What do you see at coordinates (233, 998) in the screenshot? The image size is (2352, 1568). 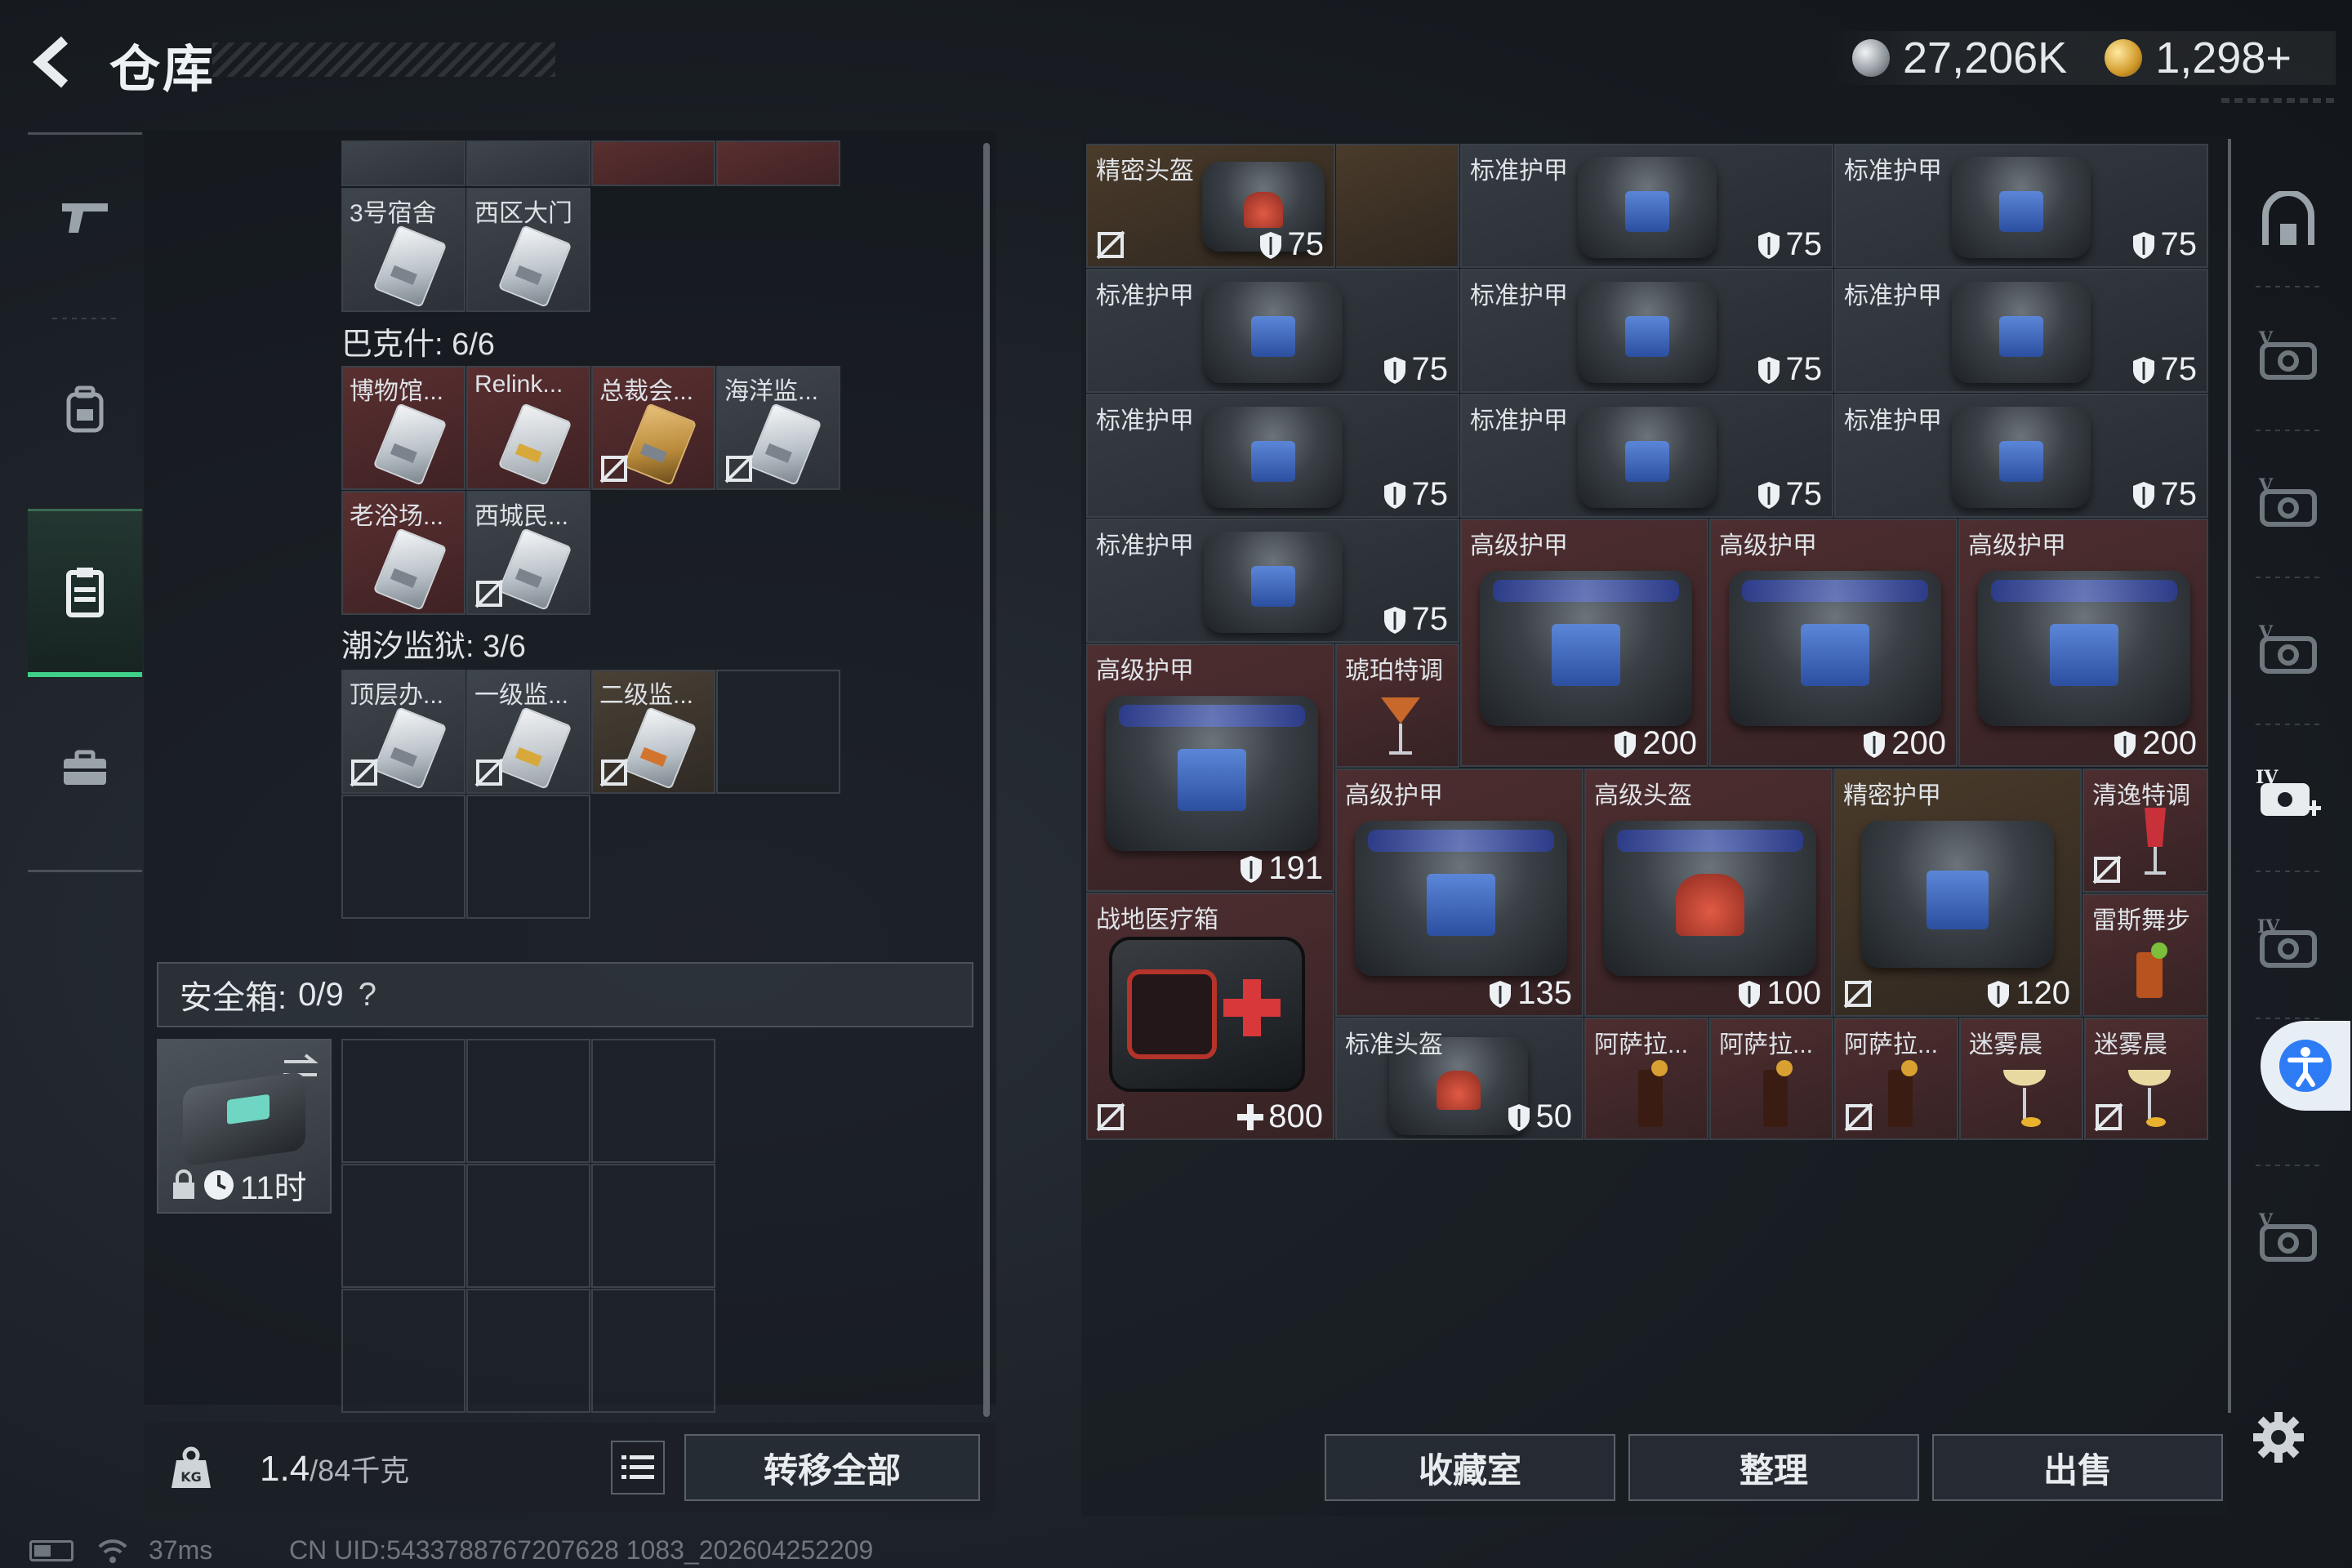 I see `safebox-label: 安全箱:` at bounding box center [233, 998].